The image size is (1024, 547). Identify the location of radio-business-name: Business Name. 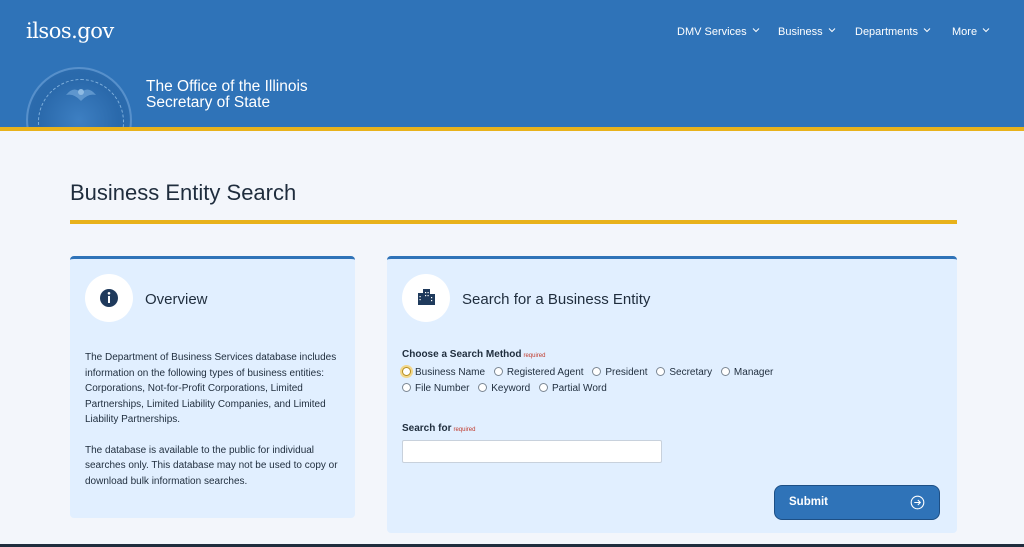
(443, 372).